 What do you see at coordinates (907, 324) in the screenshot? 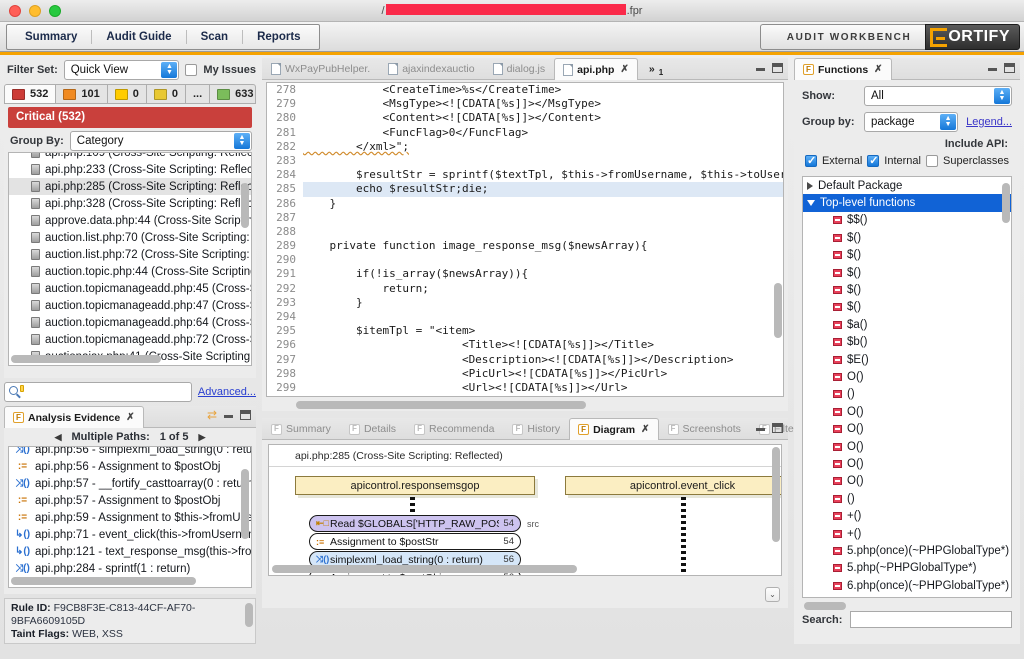
I see `tree-item-function: $a()` at bounding box center [907, 324].